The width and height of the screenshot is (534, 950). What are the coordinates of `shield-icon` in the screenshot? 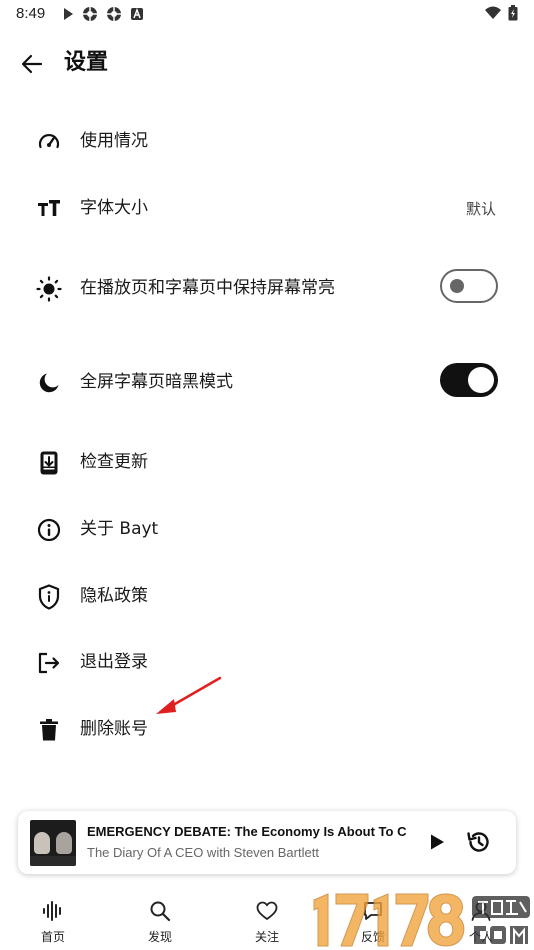 It's located at (49, 597).